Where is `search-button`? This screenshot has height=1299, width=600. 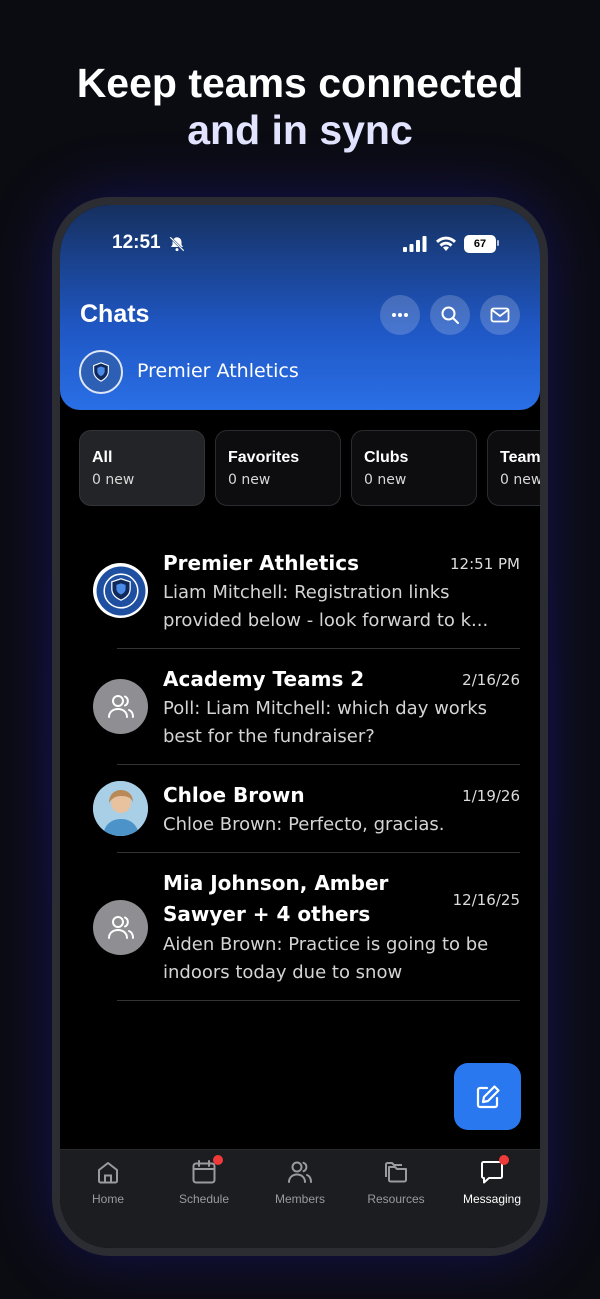
search-button is located at coordinates (450, 315).